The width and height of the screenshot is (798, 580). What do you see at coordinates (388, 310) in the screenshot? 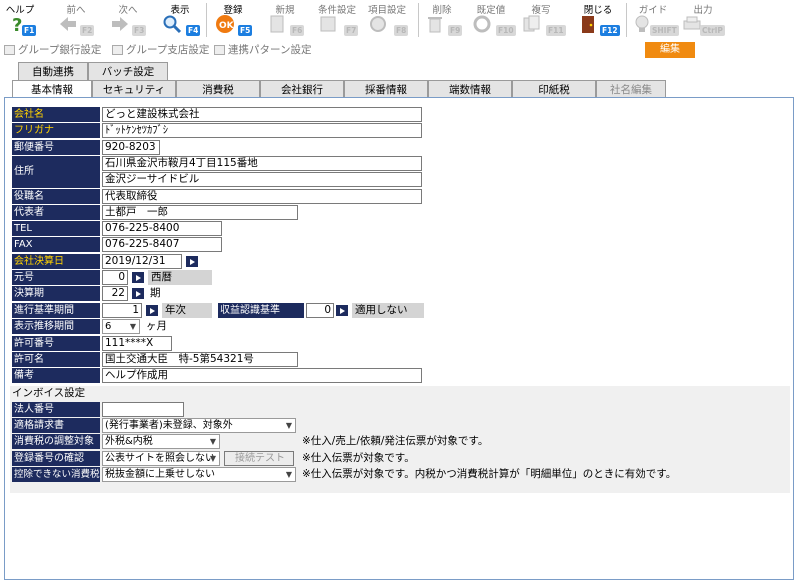
I see `revenue-standard-name: 適用しない` at bounding box center [388, 310].